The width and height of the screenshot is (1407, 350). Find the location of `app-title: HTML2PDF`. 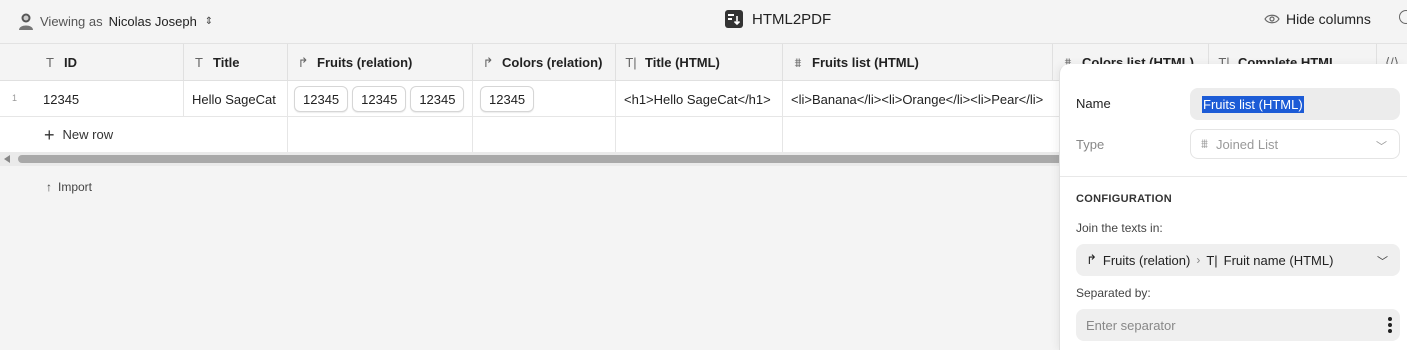

app-title: HTML2PDF is located at coordinates (777, 19).